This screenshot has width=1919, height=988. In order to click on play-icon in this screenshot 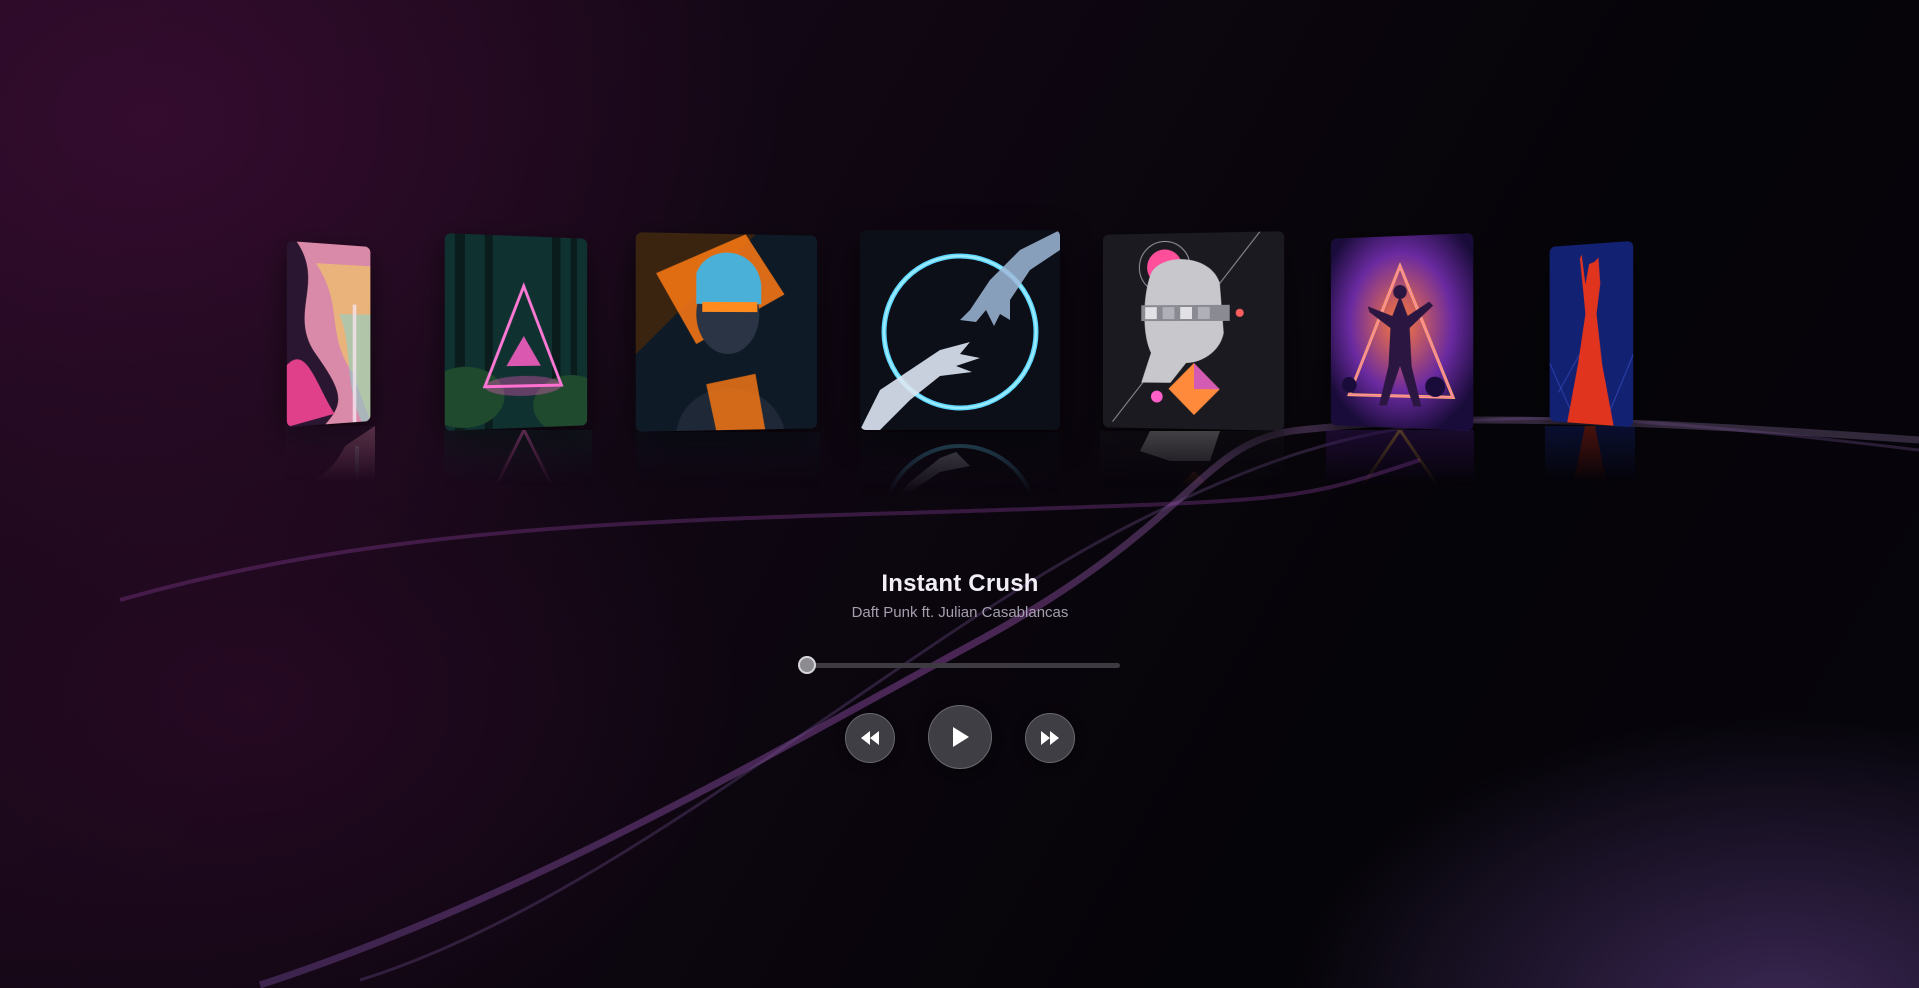, I will do `click(961, 737)`.